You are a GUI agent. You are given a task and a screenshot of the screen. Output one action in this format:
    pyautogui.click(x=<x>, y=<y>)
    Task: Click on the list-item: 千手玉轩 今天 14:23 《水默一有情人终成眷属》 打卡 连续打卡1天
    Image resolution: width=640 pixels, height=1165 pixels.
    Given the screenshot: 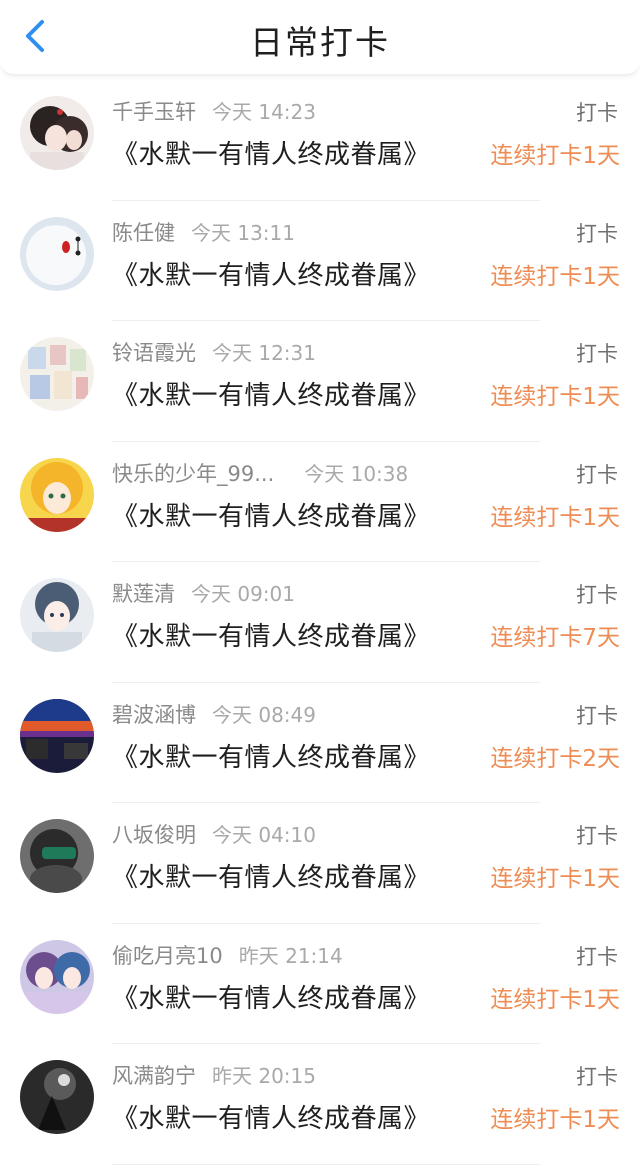 What is the action you would take?
    pyautogui.click(x=320, y=140)
    